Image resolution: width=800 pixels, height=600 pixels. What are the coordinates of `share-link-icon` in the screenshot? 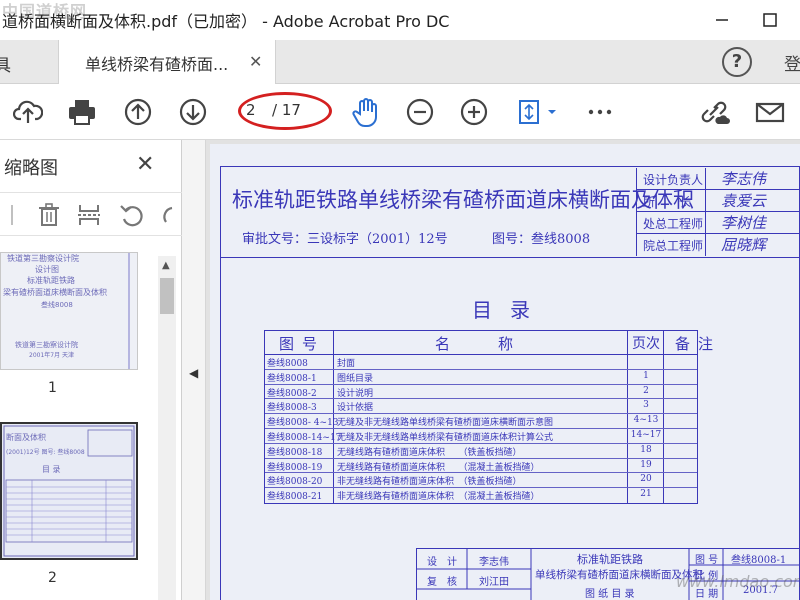 It's located at (714, 112).